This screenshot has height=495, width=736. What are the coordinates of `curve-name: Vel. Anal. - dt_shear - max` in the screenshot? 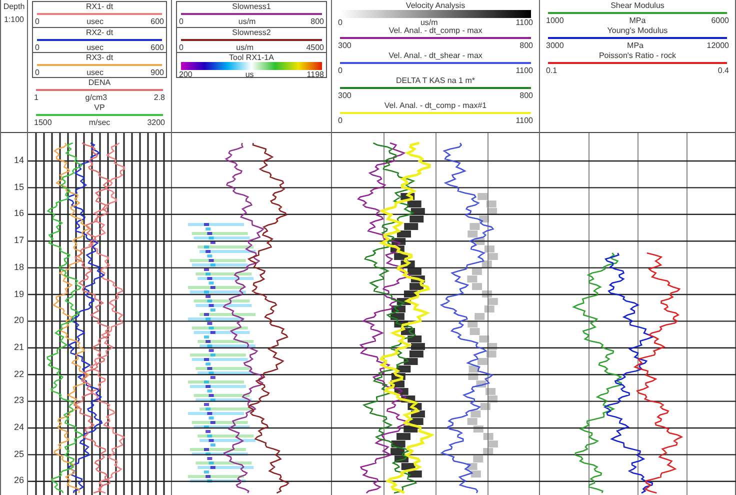 It's located at (436, 55).